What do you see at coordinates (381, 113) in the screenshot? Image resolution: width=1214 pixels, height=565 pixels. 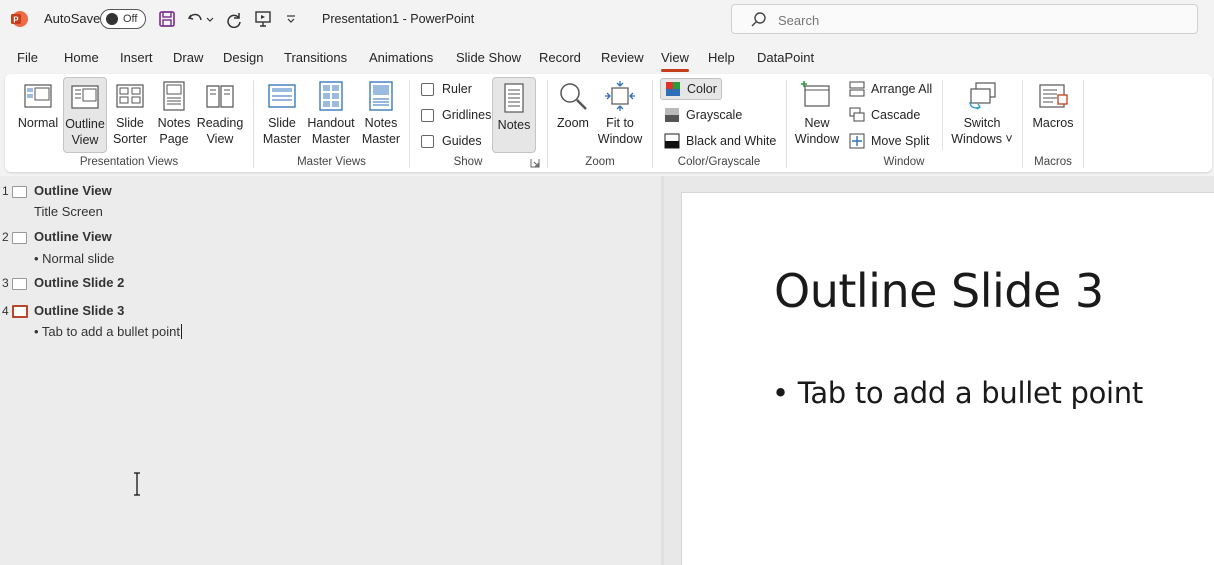 I see `notes-master-button: Notes Master` at bounding box center [381, 113].